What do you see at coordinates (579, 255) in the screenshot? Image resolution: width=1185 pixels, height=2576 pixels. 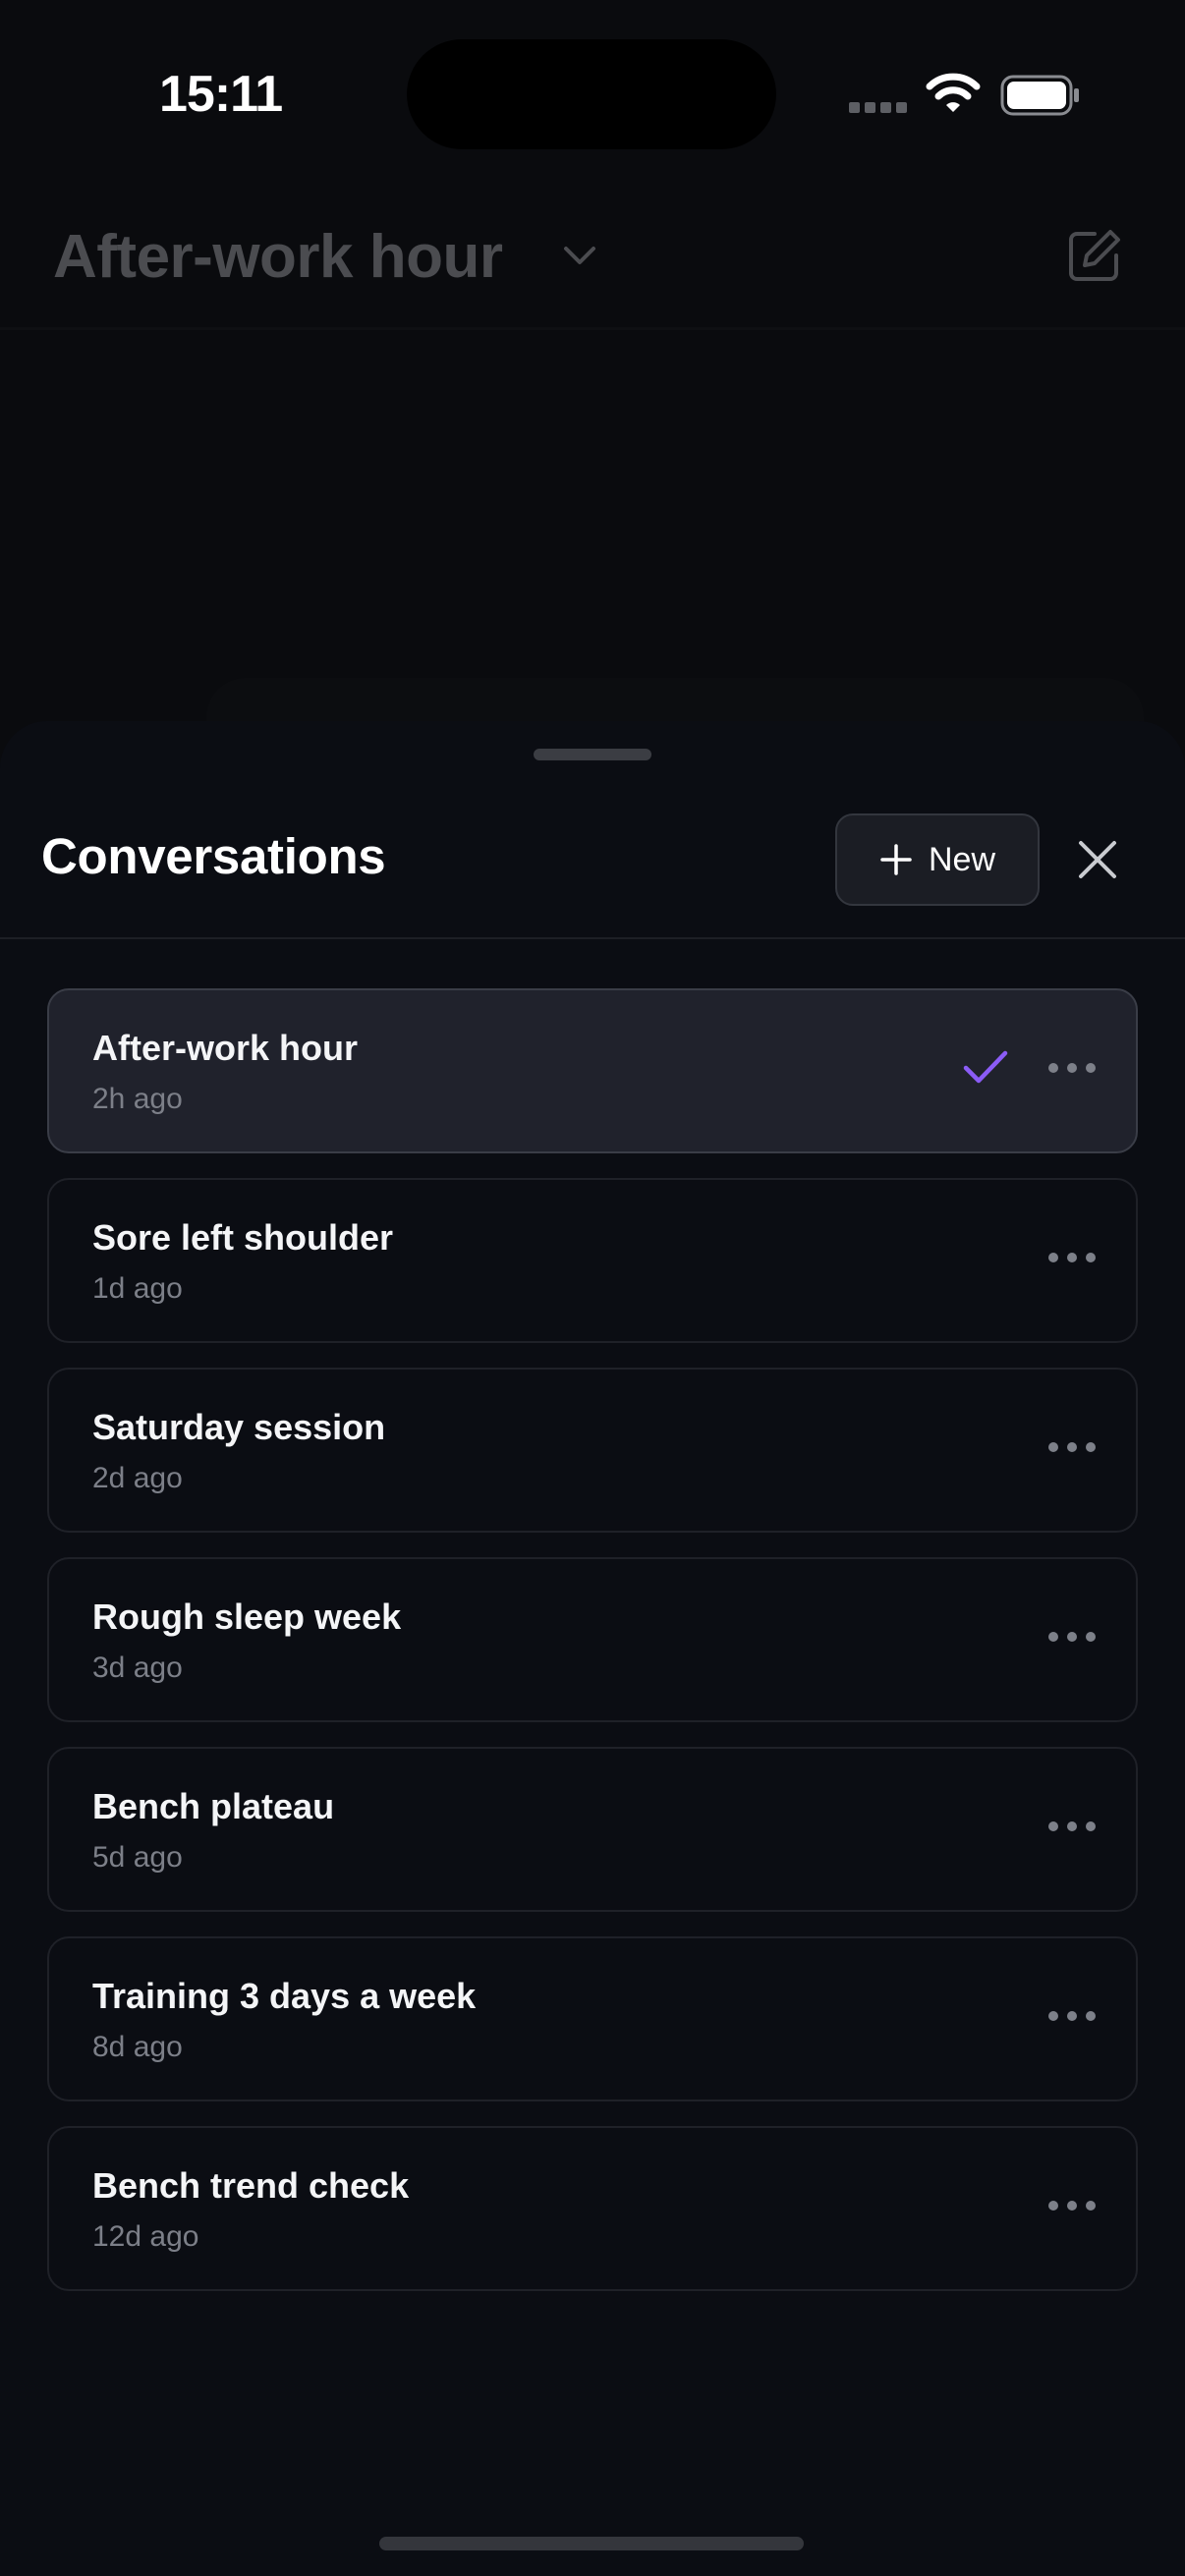 I see `chevron-down-icon` at bounding box center [579, 255].